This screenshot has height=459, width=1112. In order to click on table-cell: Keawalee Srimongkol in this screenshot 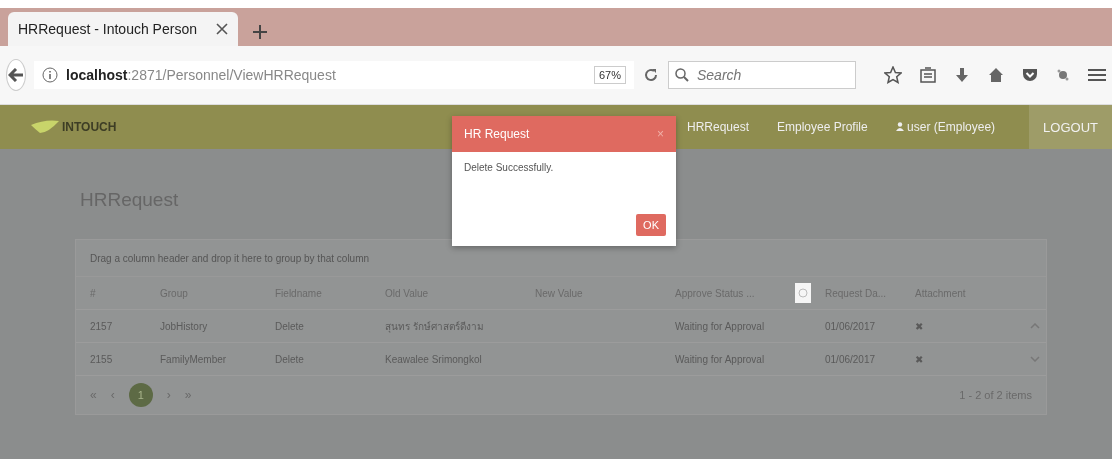, I will do `click(433, 359)`.